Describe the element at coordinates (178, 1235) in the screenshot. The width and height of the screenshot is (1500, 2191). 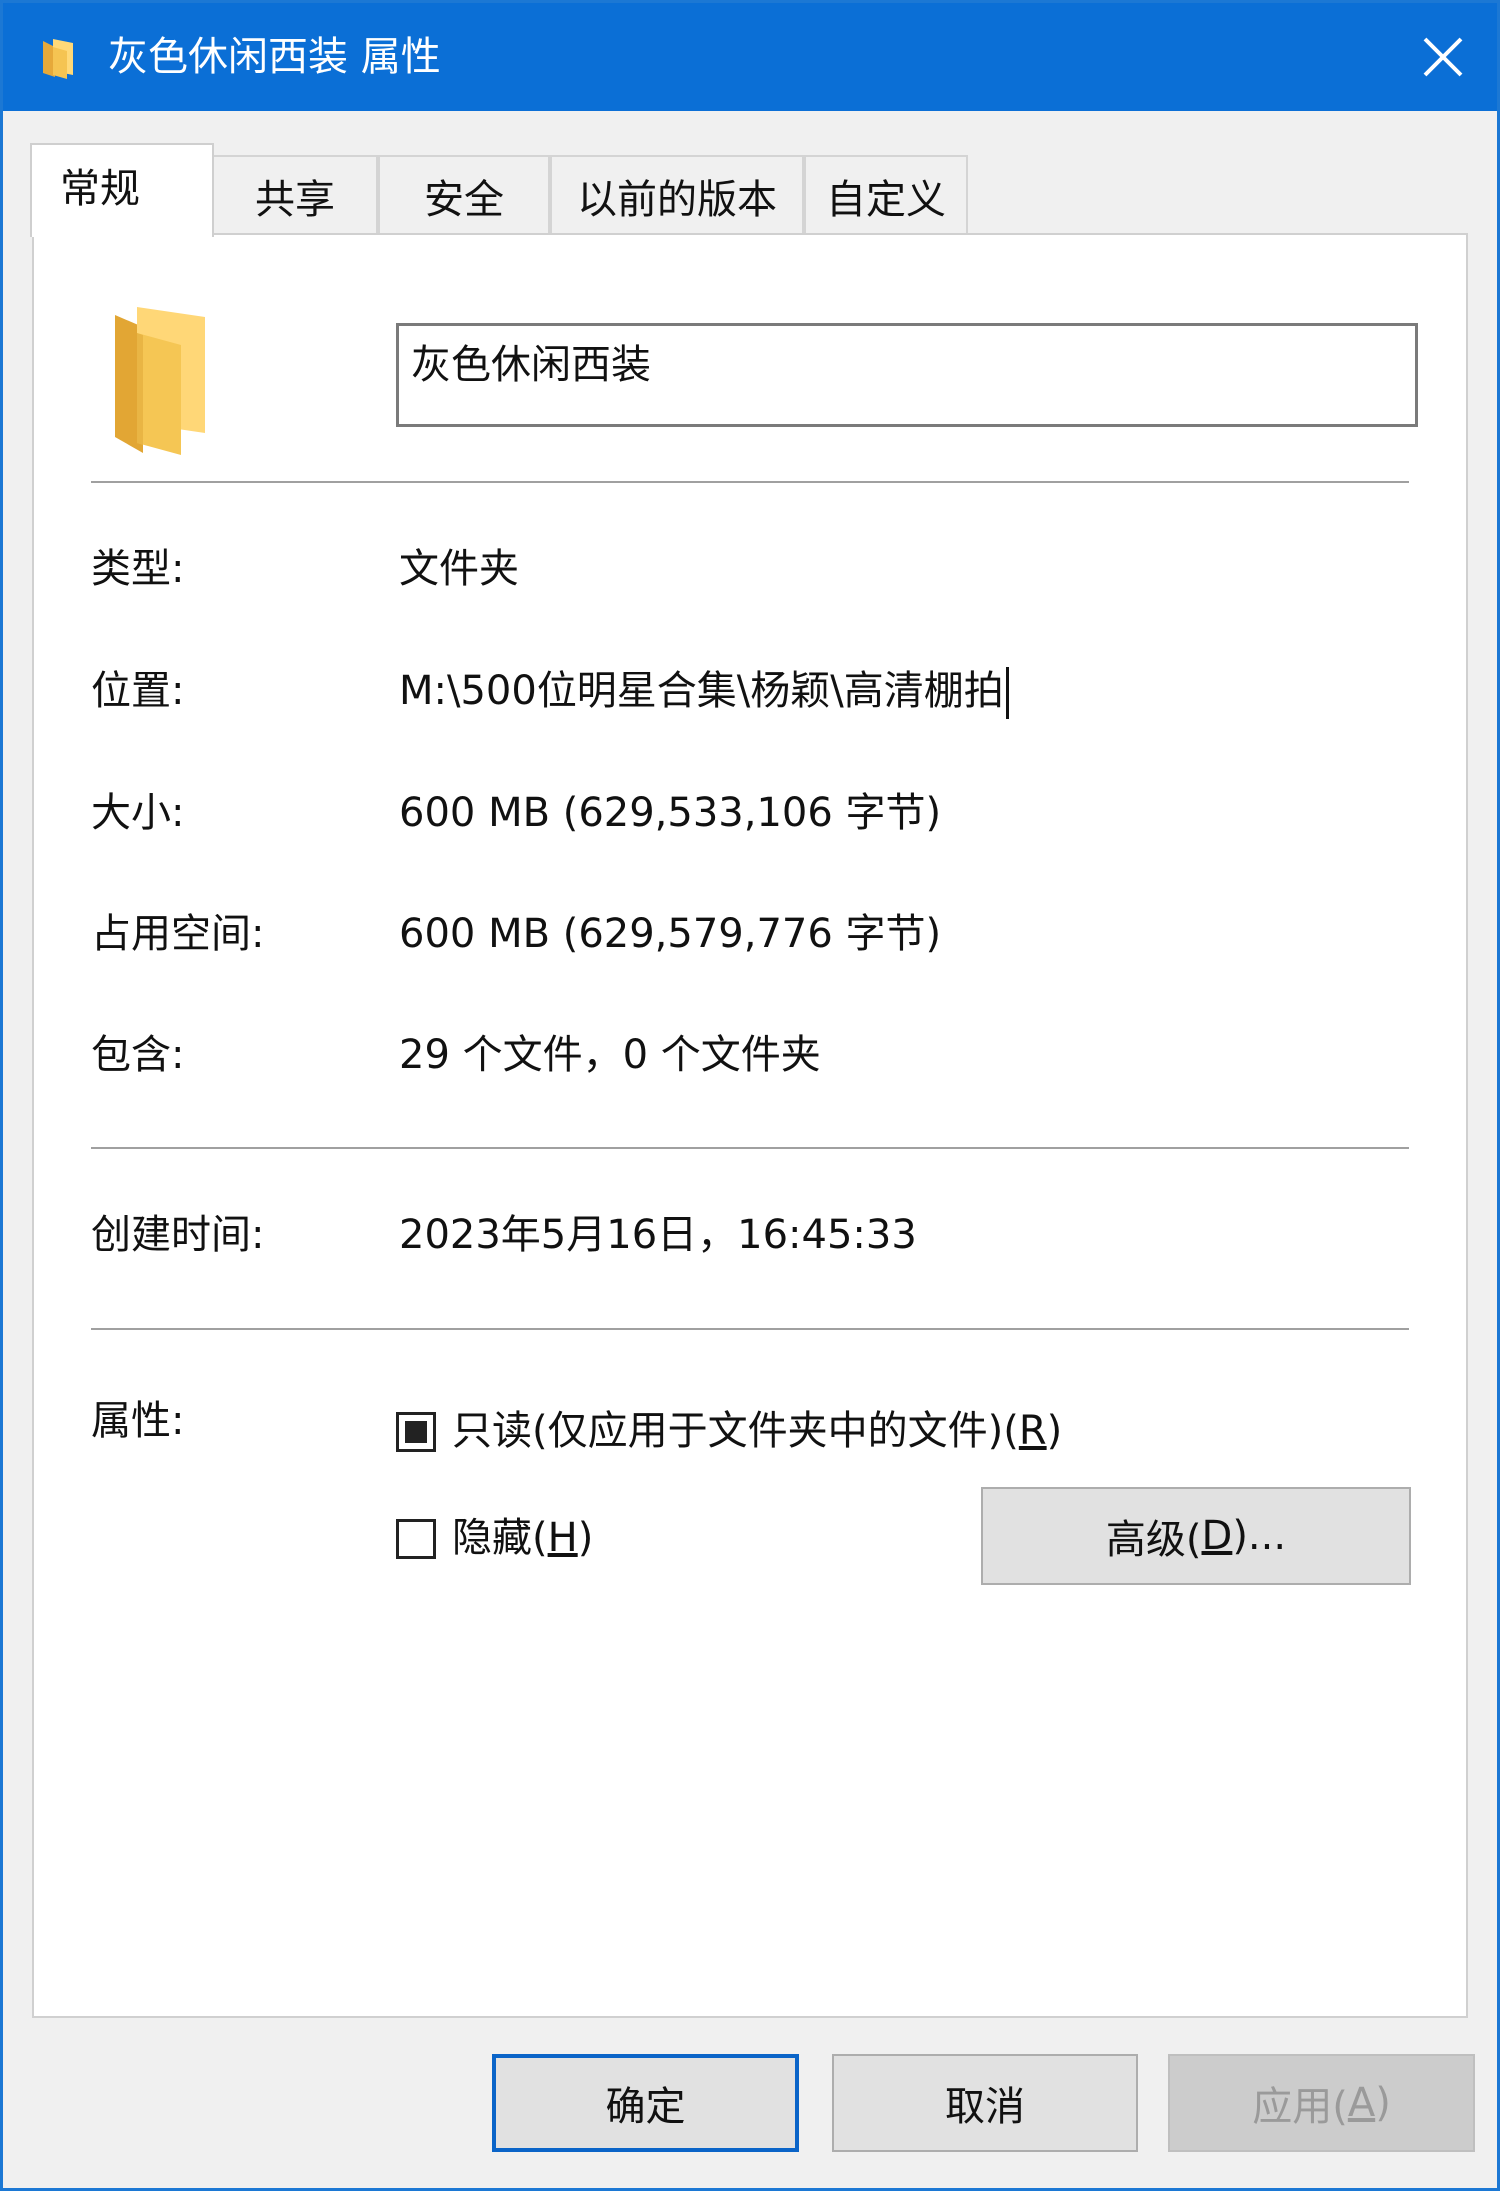
I see `created-label: 创建时间:` at that location.